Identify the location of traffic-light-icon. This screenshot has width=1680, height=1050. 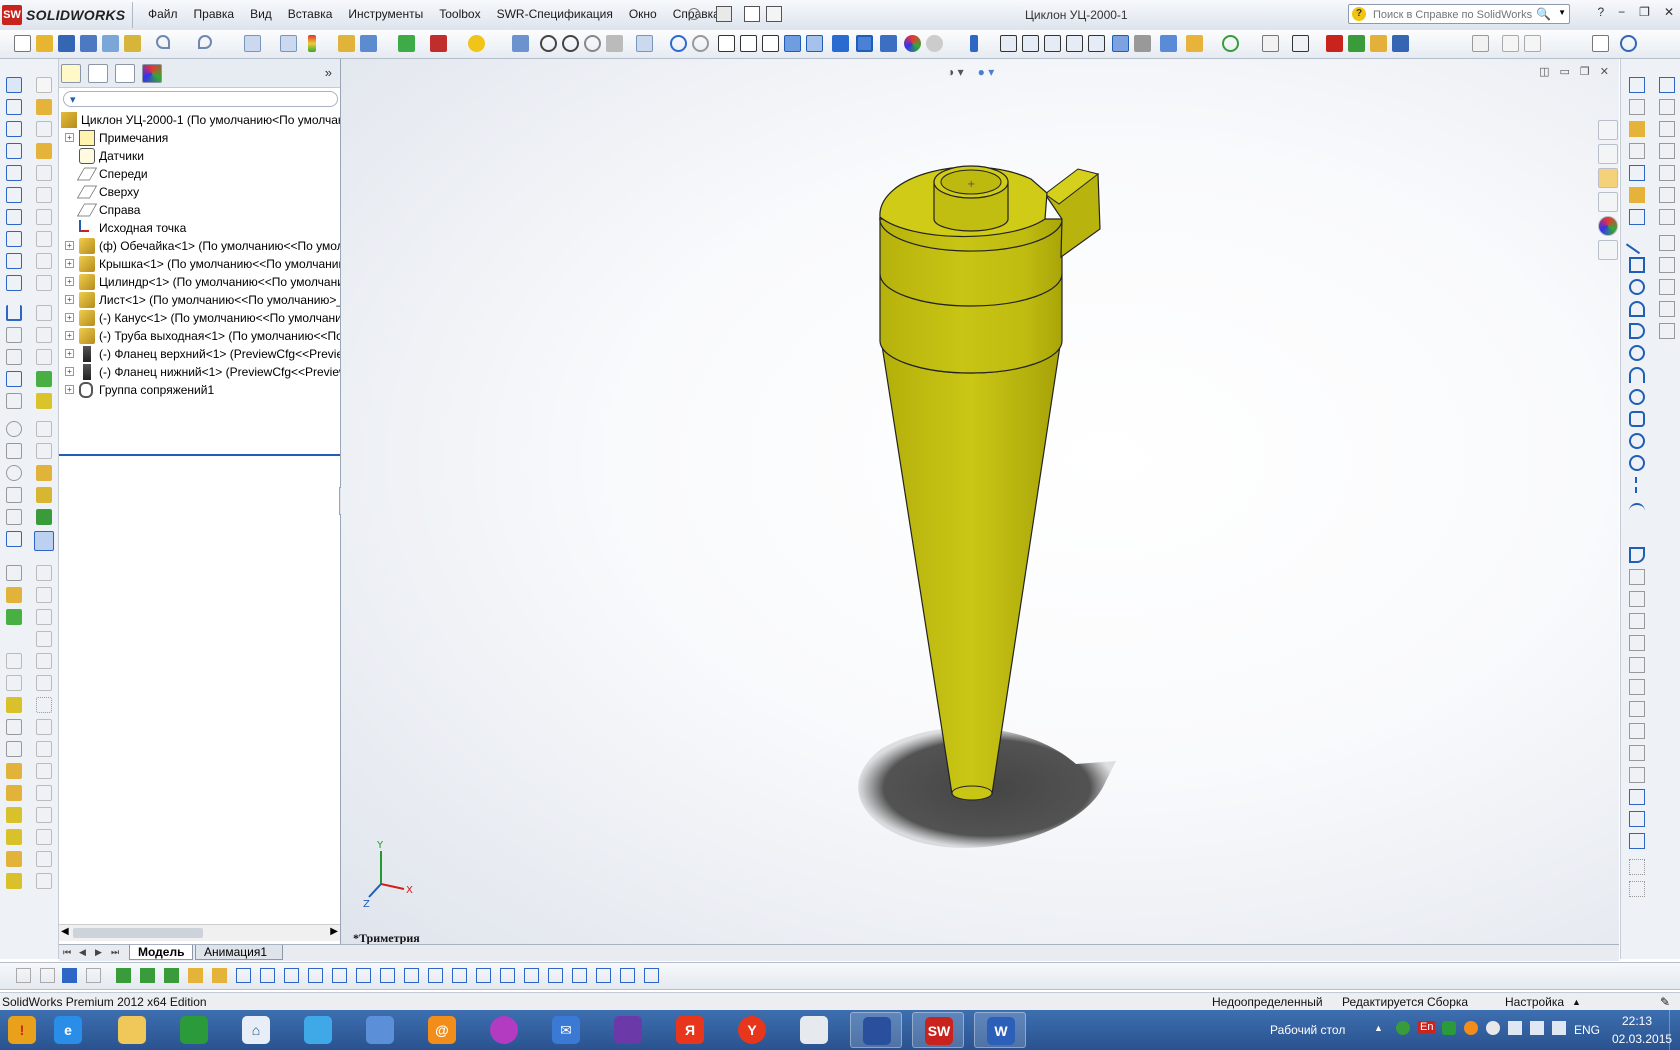
(312, 43).